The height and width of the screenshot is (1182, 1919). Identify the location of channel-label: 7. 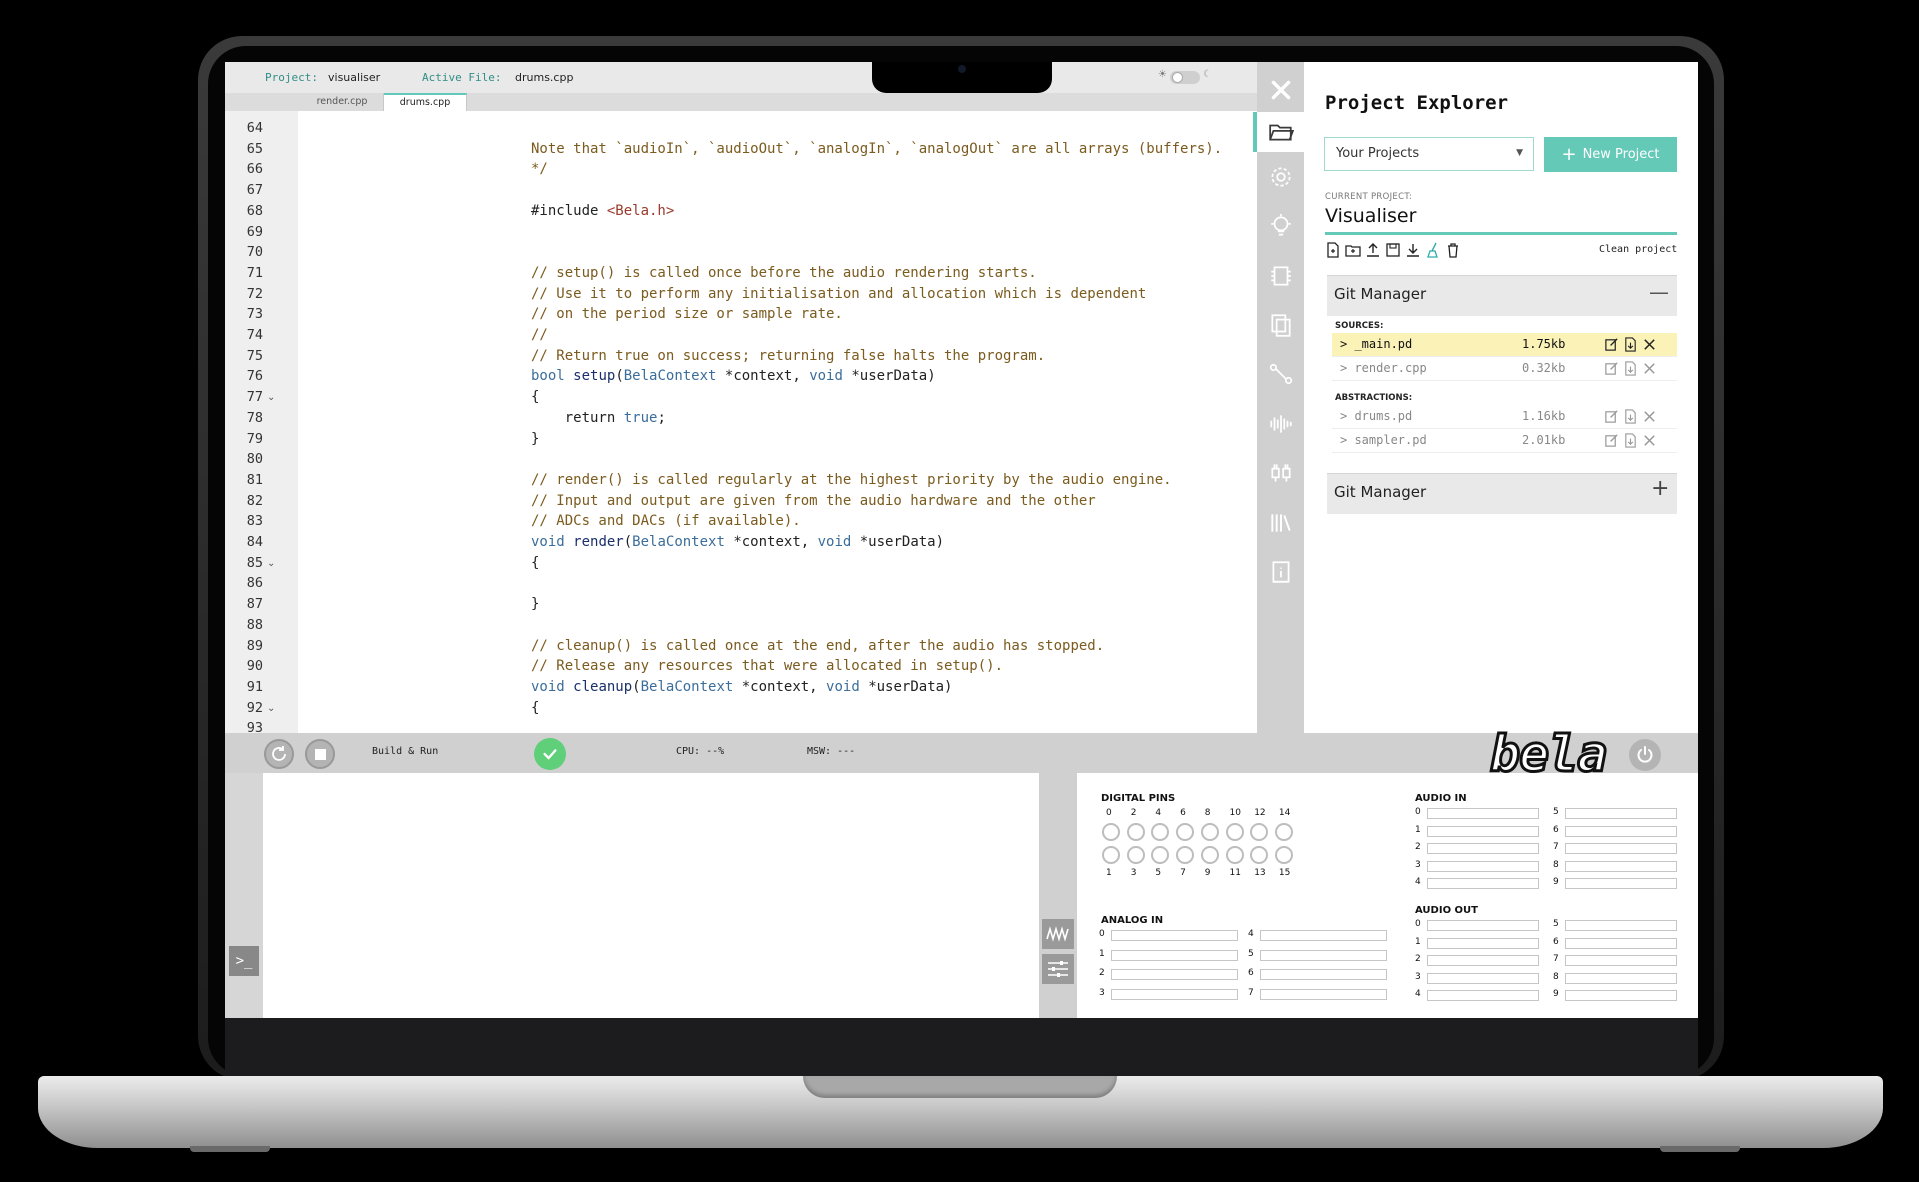
(1556, 847).